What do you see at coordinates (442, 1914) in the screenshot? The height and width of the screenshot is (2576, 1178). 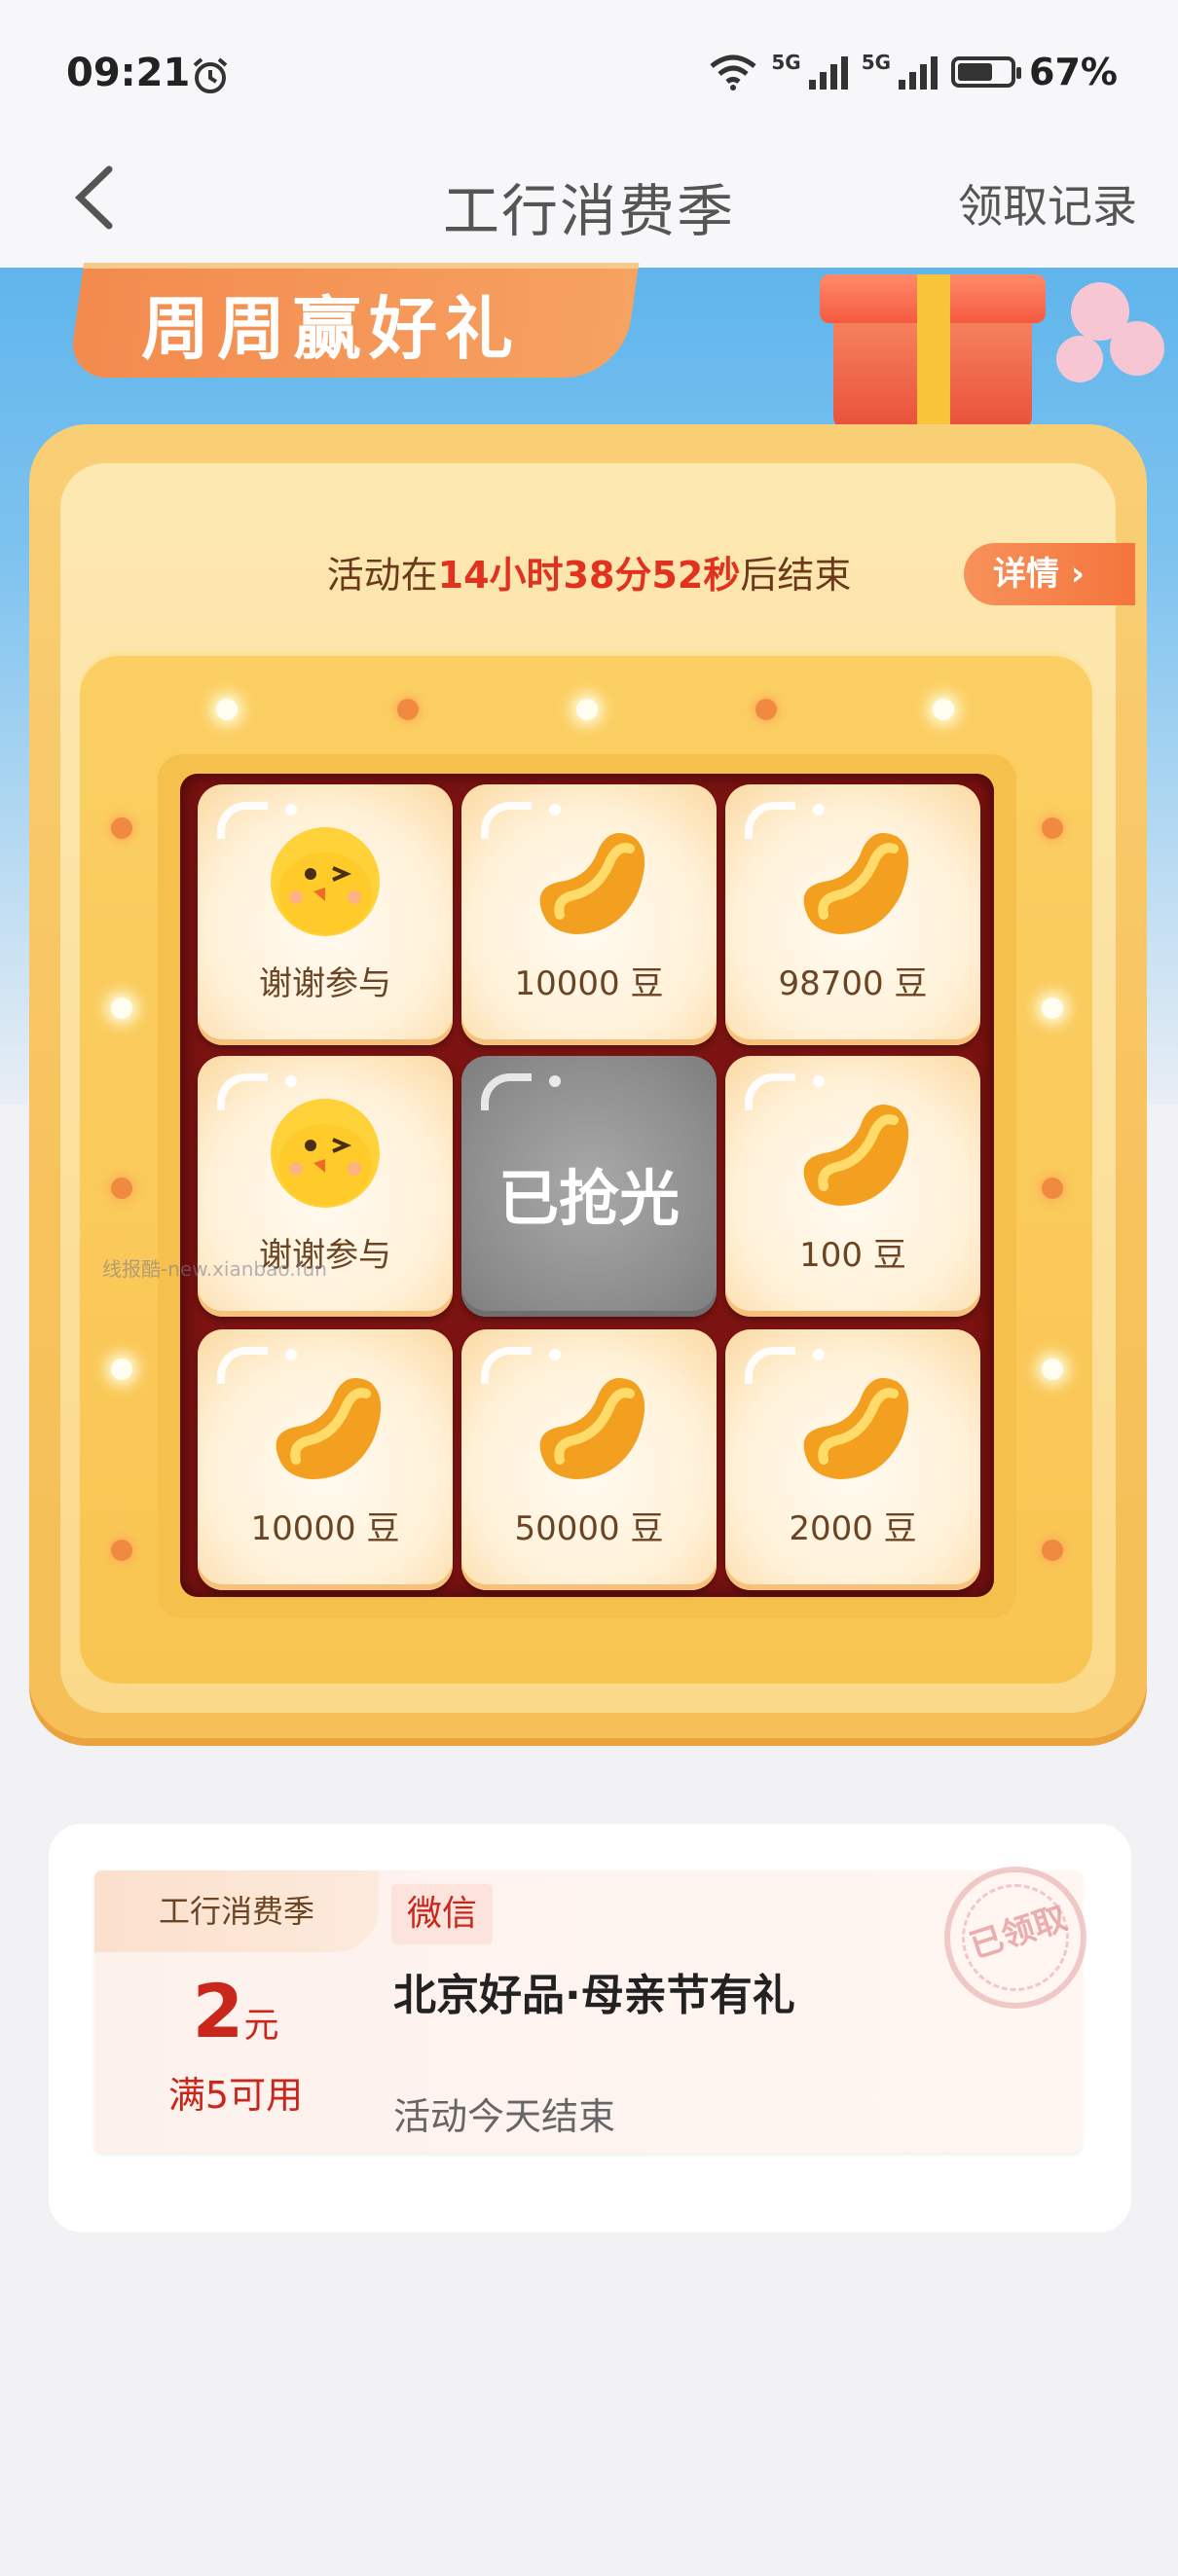 I see `channel-badge: 微信` at bounding box center [442, 1914].